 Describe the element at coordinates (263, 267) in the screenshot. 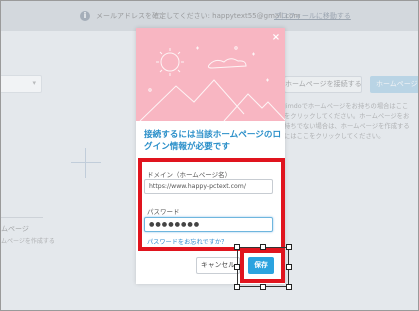

I see `selection-frame` at that location.